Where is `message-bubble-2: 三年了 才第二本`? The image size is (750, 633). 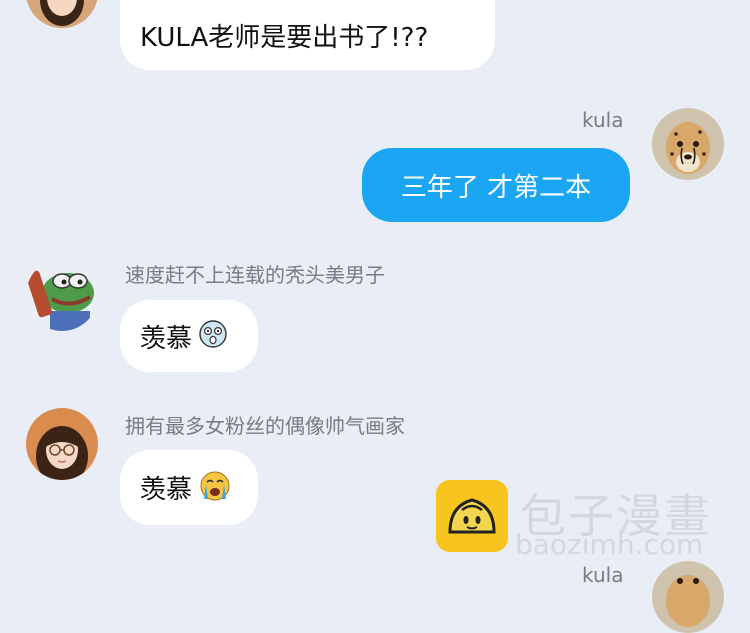
message-bubble-2: 三年了 才第二本 is located at coordinates (496, 185).